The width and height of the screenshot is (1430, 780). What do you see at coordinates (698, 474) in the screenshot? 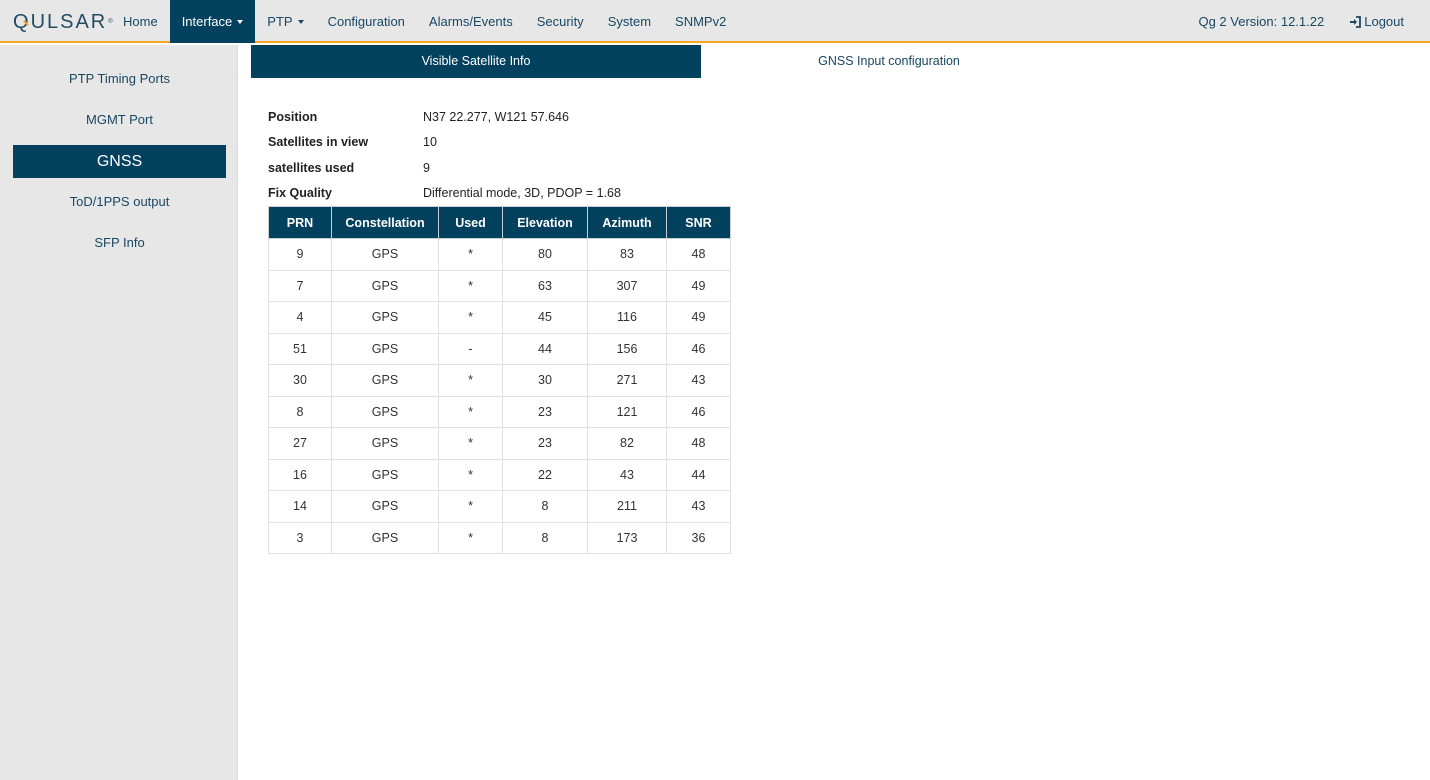
I see `cell-snr: 44` at bounding box center [698, 474].